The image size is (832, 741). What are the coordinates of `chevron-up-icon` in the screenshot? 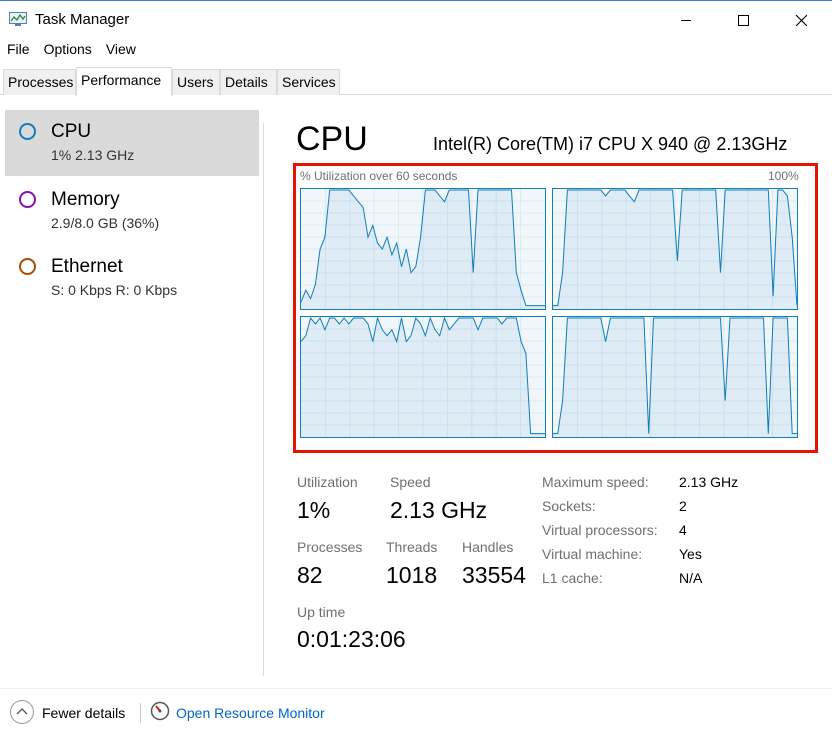 It's located at (22, 711).